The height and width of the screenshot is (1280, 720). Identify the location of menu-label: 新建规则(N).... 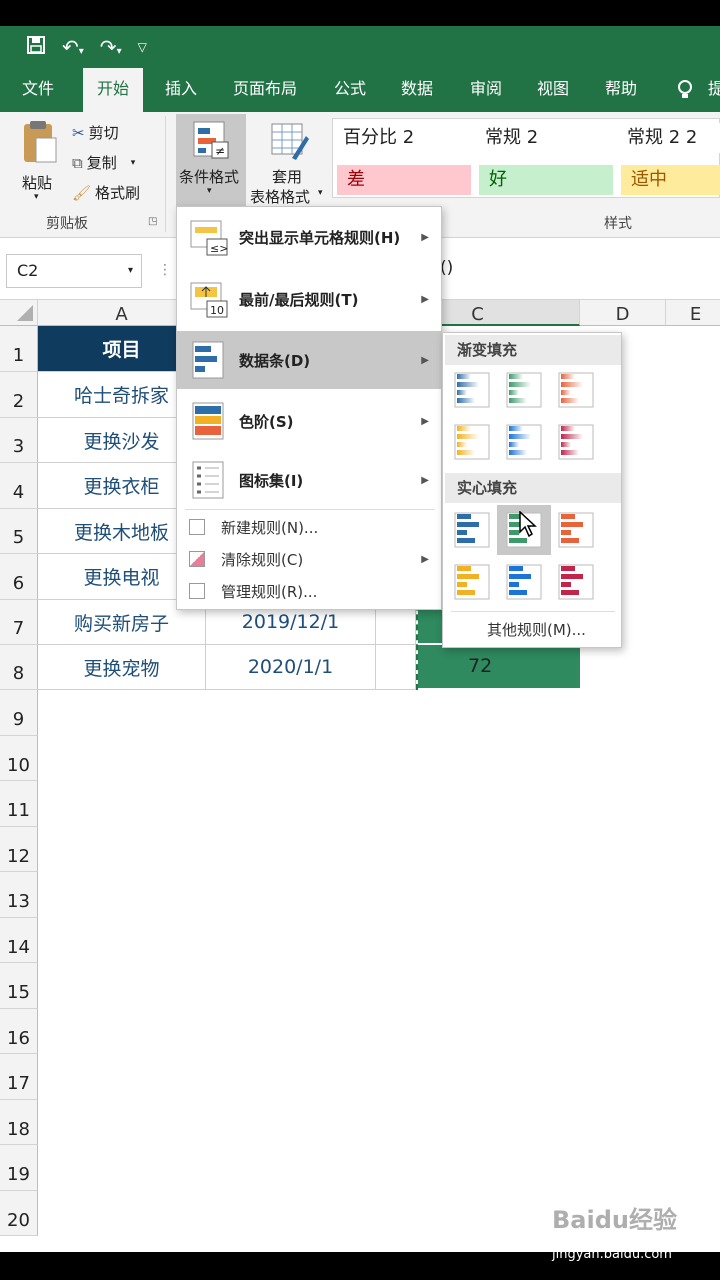
(270, 527).